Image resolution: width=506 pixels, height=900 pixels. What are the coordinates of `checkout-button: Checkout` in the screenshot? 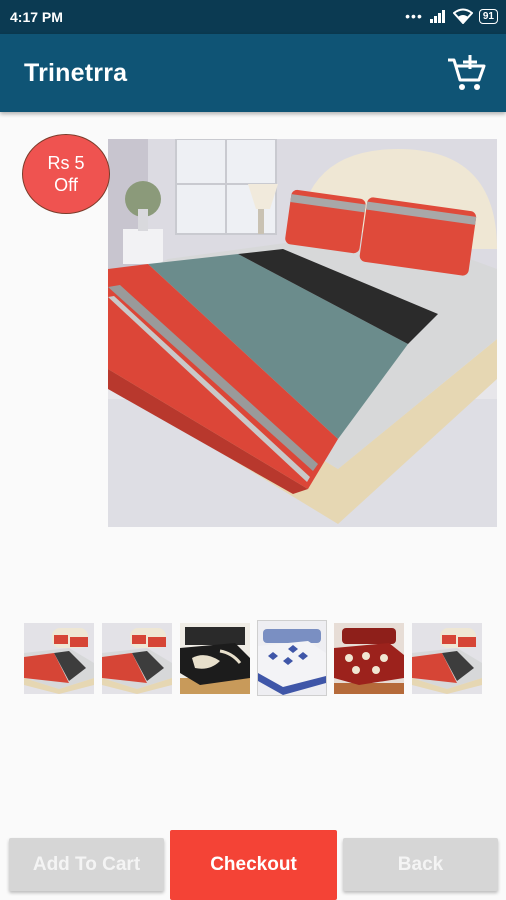 It's located at (253, 865).